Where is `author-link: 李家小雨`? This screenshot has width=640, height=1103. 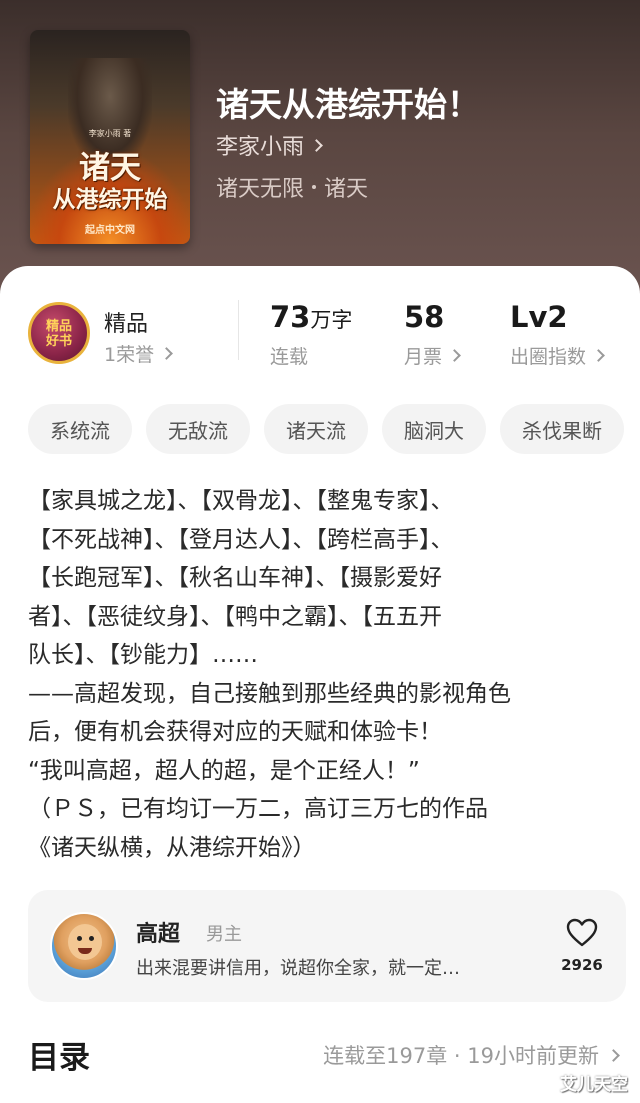 author-link: 李家小雨 is located at coordinates (269, 145).